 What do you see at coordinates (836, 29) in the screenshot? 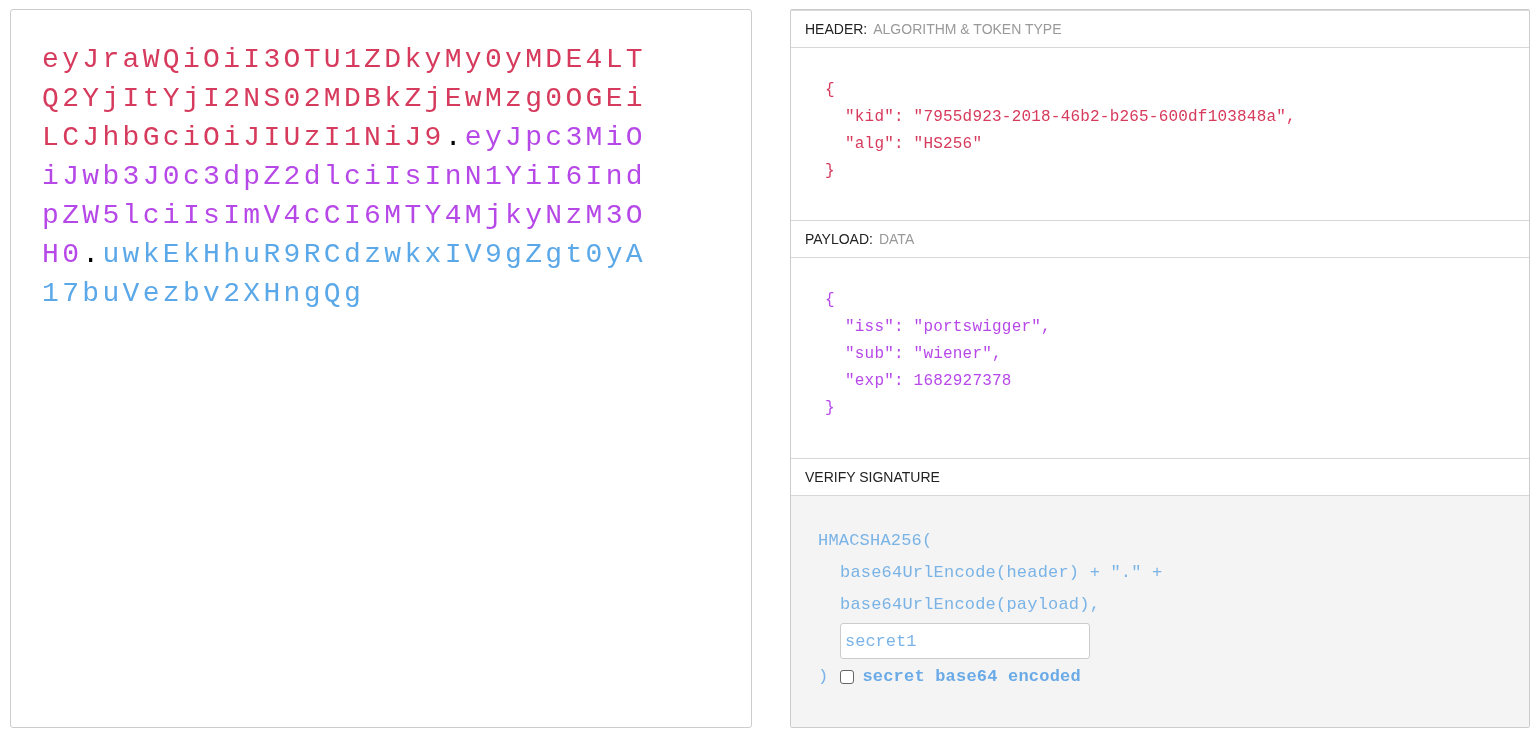
I see `section-title: HEADER:` at bounding box center [836, 29].